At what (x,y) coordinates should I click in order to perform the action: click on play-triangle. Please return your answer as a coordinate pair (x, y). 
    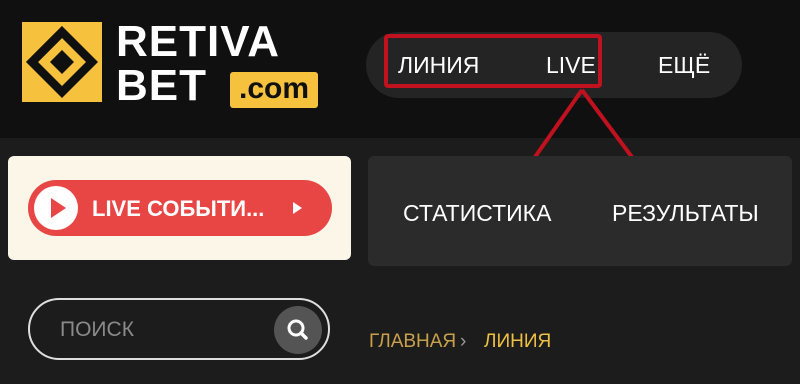
    Looking at the image, I should click on (58, 208).